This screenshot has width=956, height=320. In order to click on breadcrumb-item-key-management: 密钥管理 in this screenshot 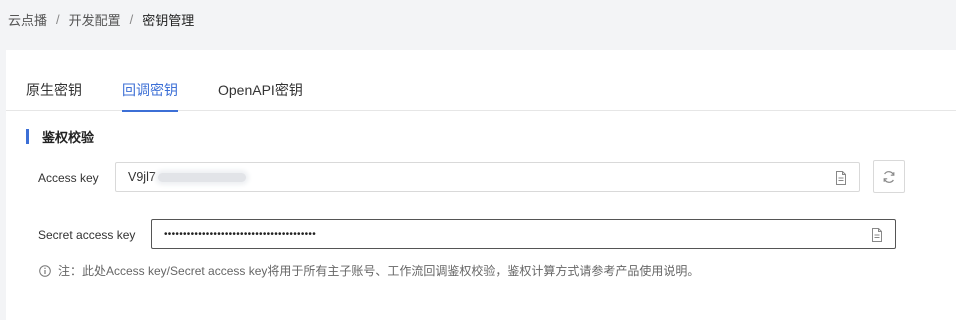, I will do `click(168, 20)`.